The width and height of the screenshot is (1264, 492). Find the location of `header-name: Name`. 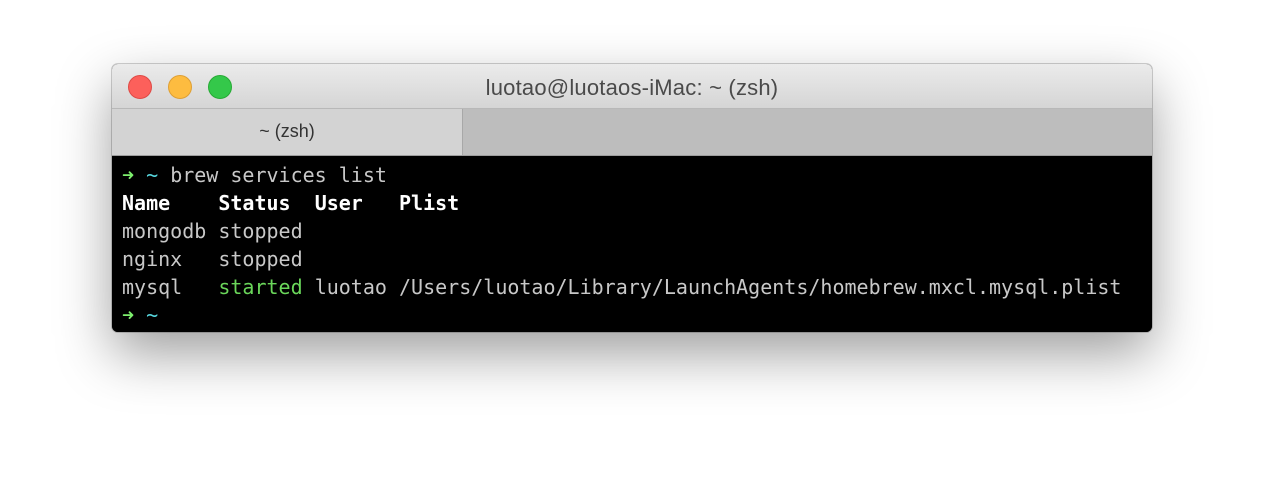

header-name: Name is located at coordinates (146, 203).